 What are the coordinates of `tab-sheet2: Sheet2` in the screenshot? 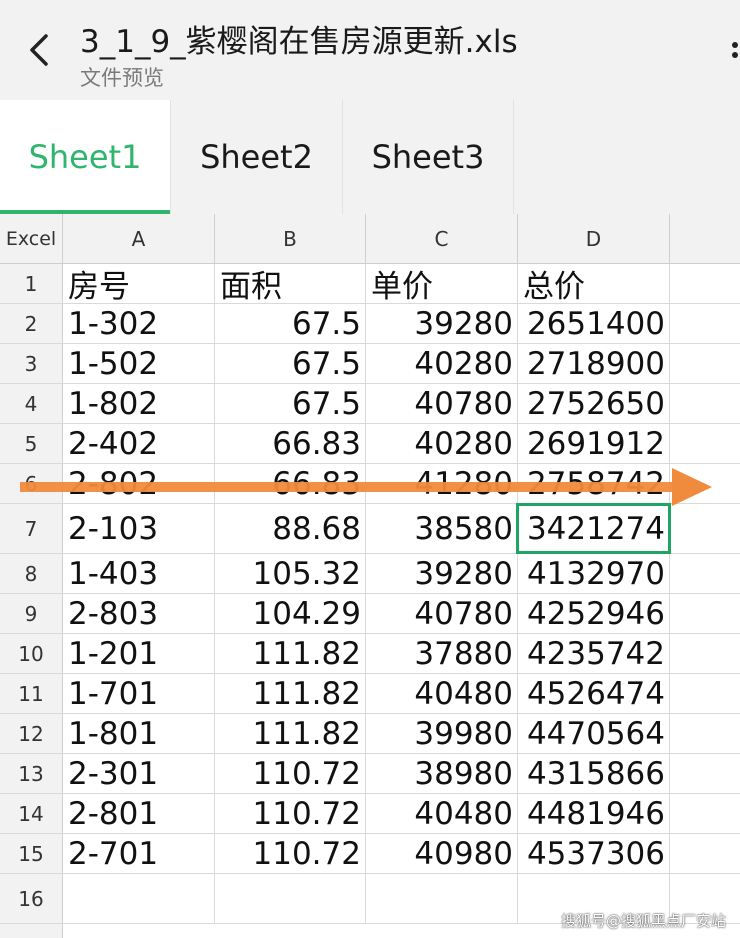 It's located at (256, 157).